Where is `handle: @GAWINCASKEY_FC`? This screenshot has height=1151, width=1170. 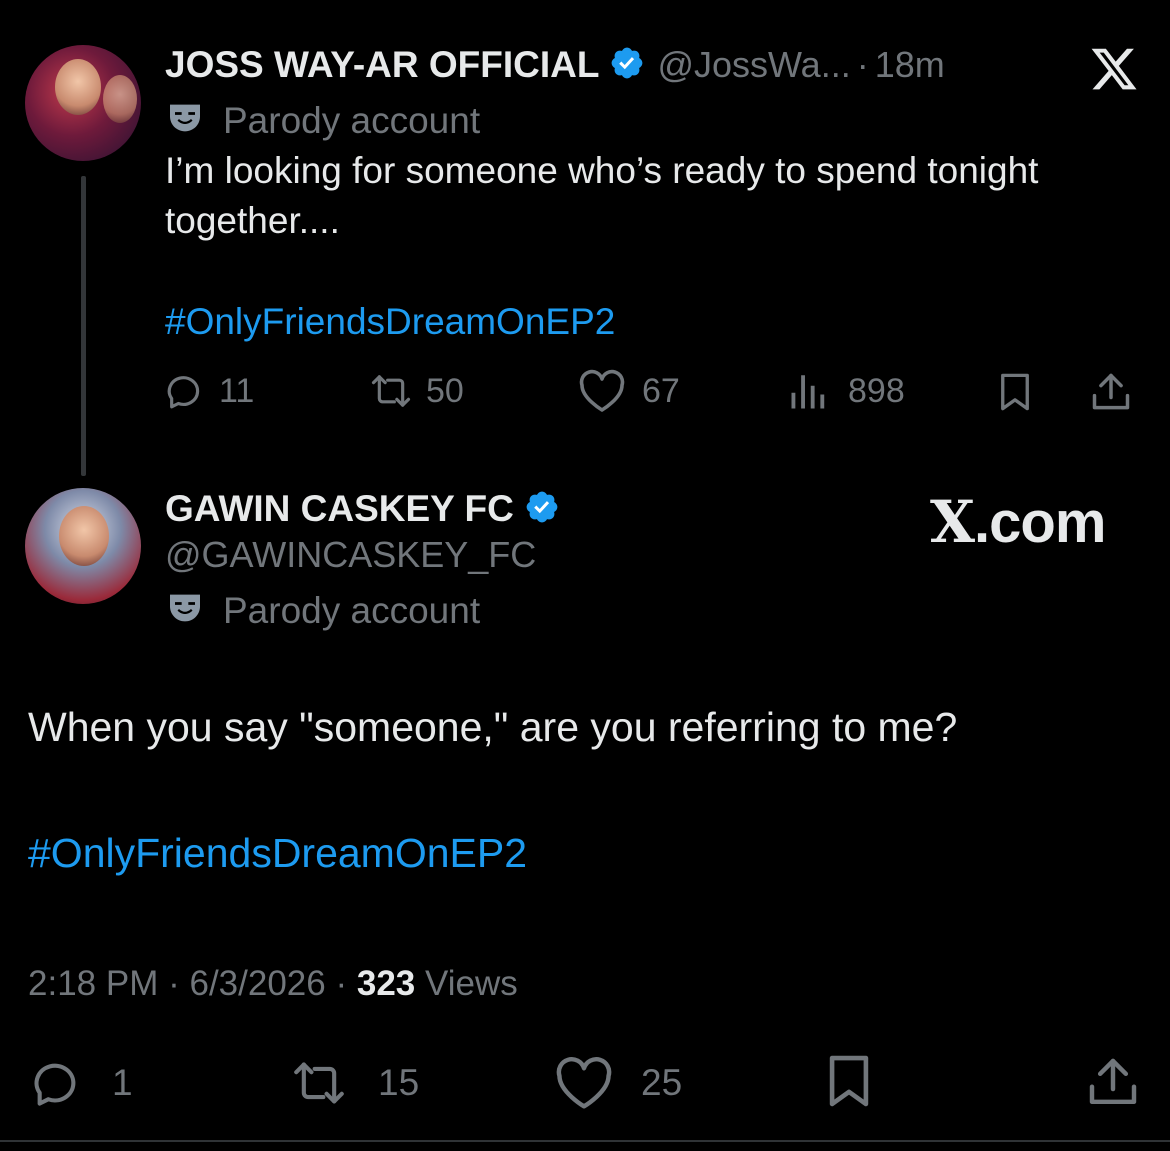 handle: @GAWINCASKEY_FC is located at coordinates (350, 555).